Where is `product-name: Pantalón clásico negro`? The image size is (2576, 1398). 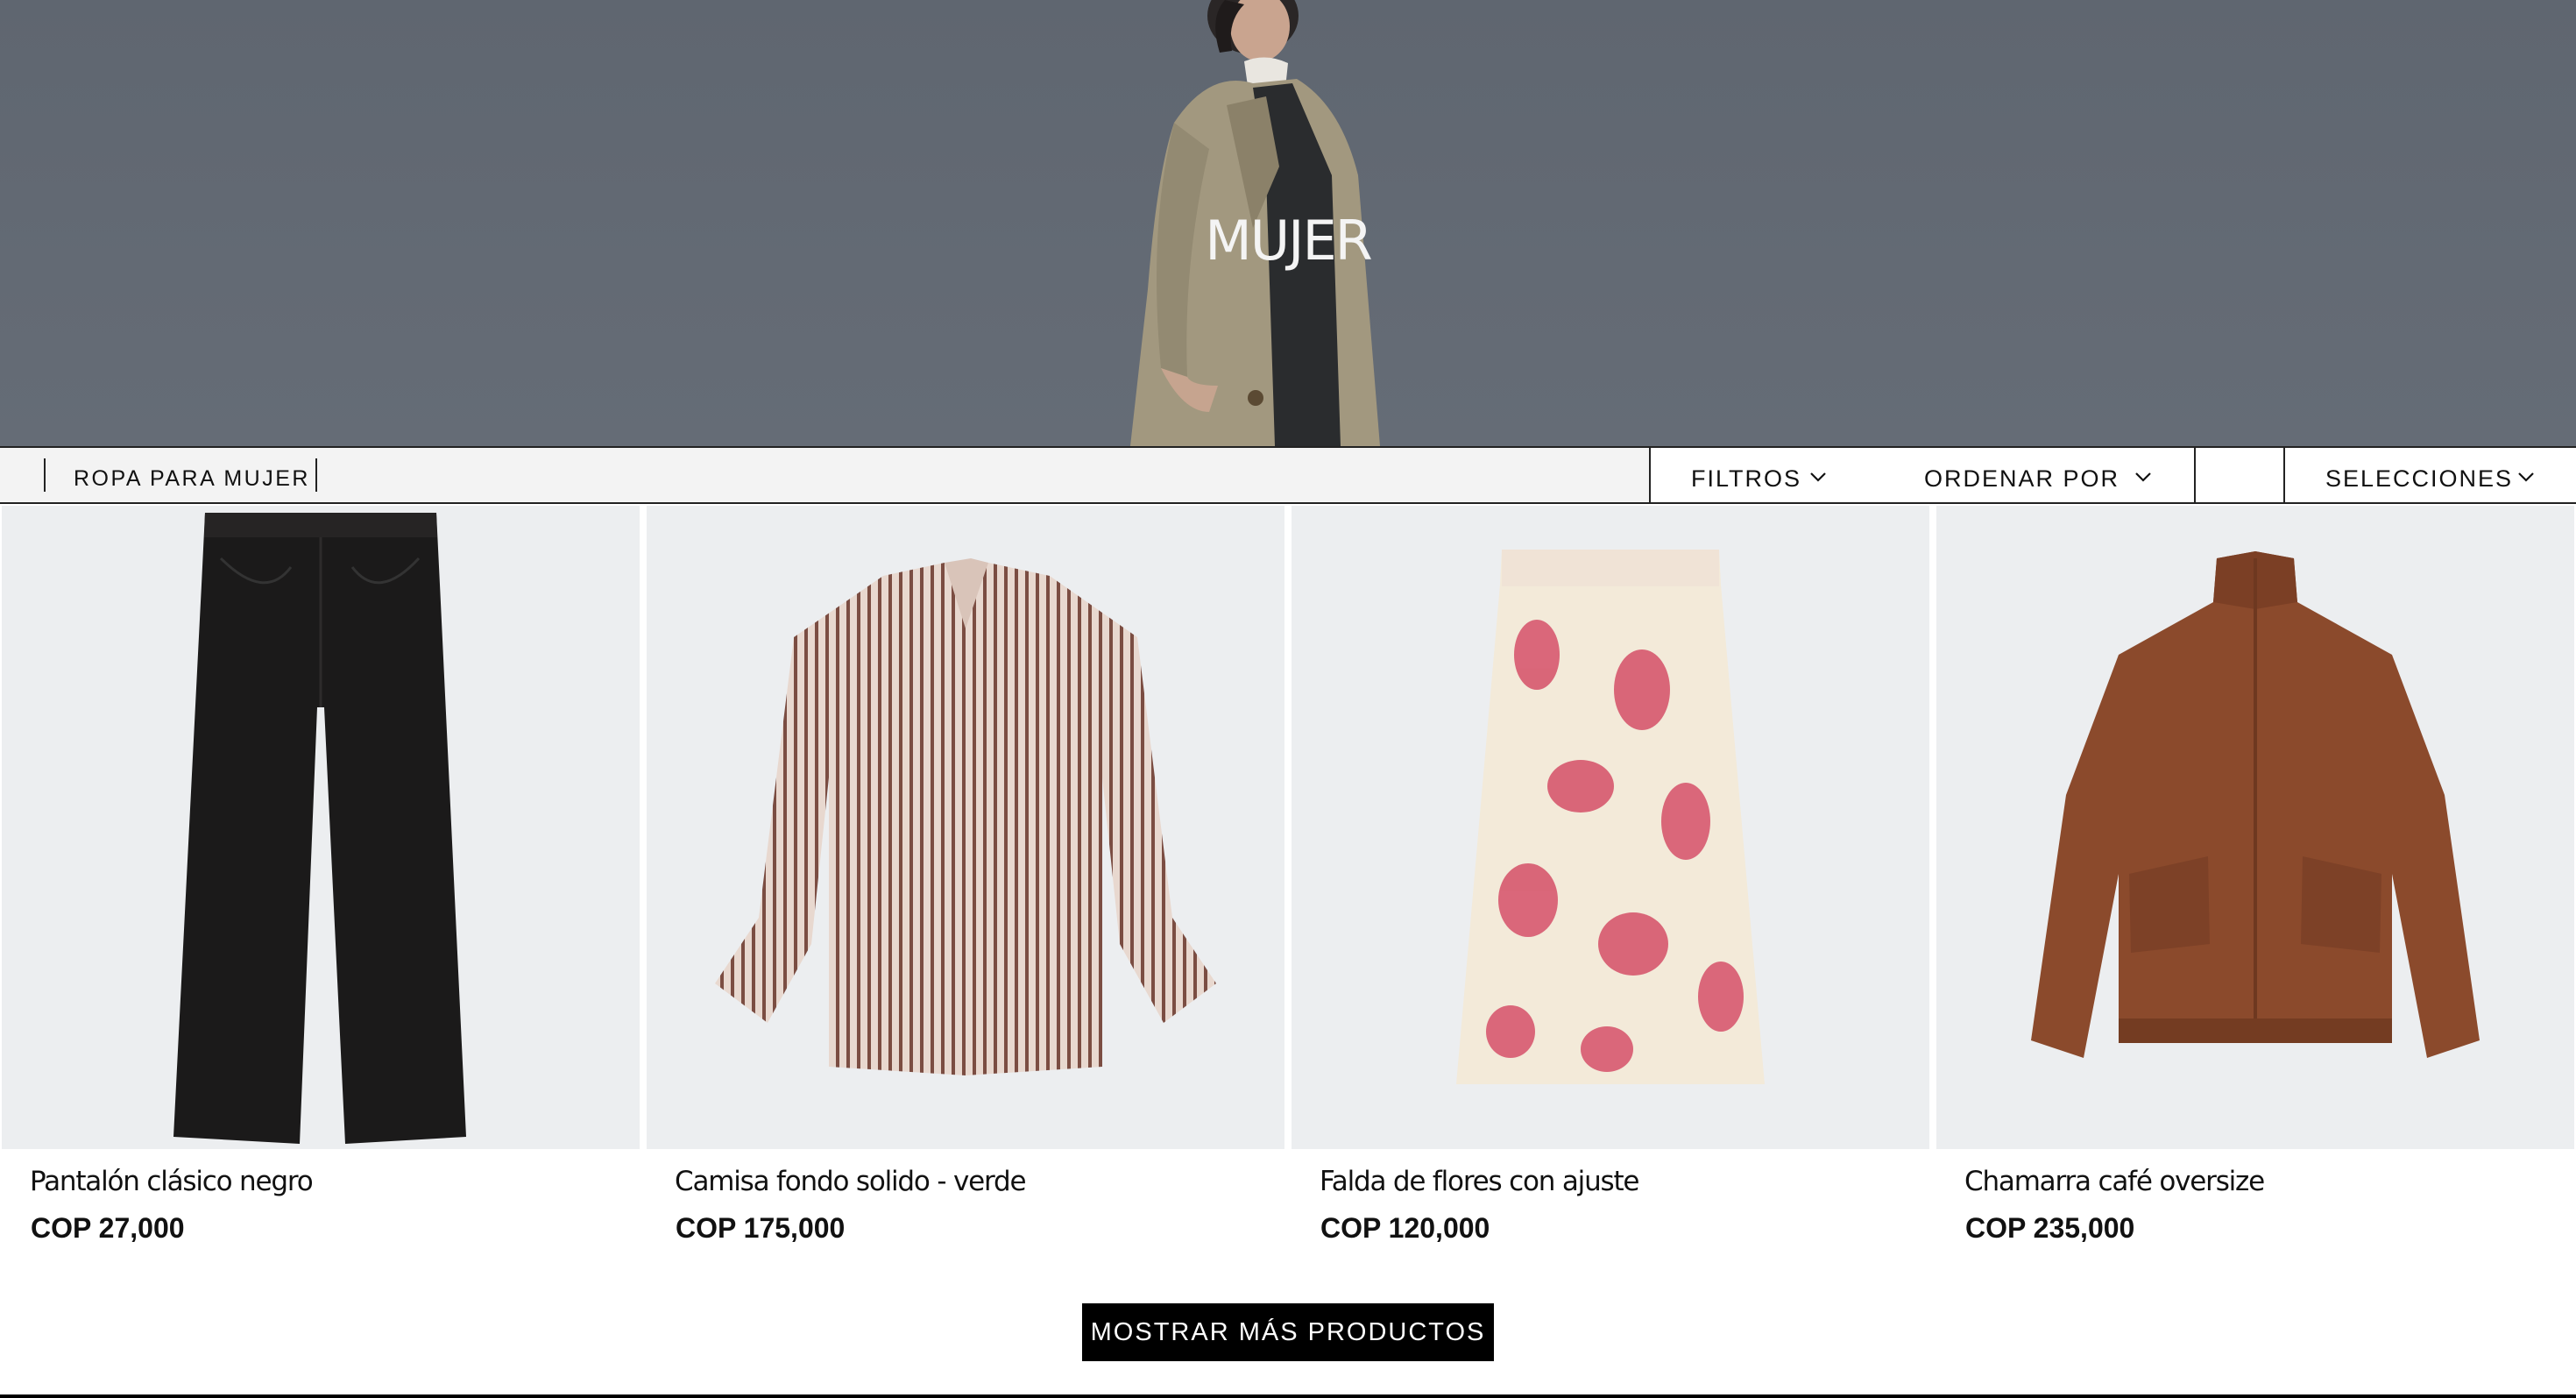
product-name: Pantalón clásico negro is located at coordinates (172, 1181).